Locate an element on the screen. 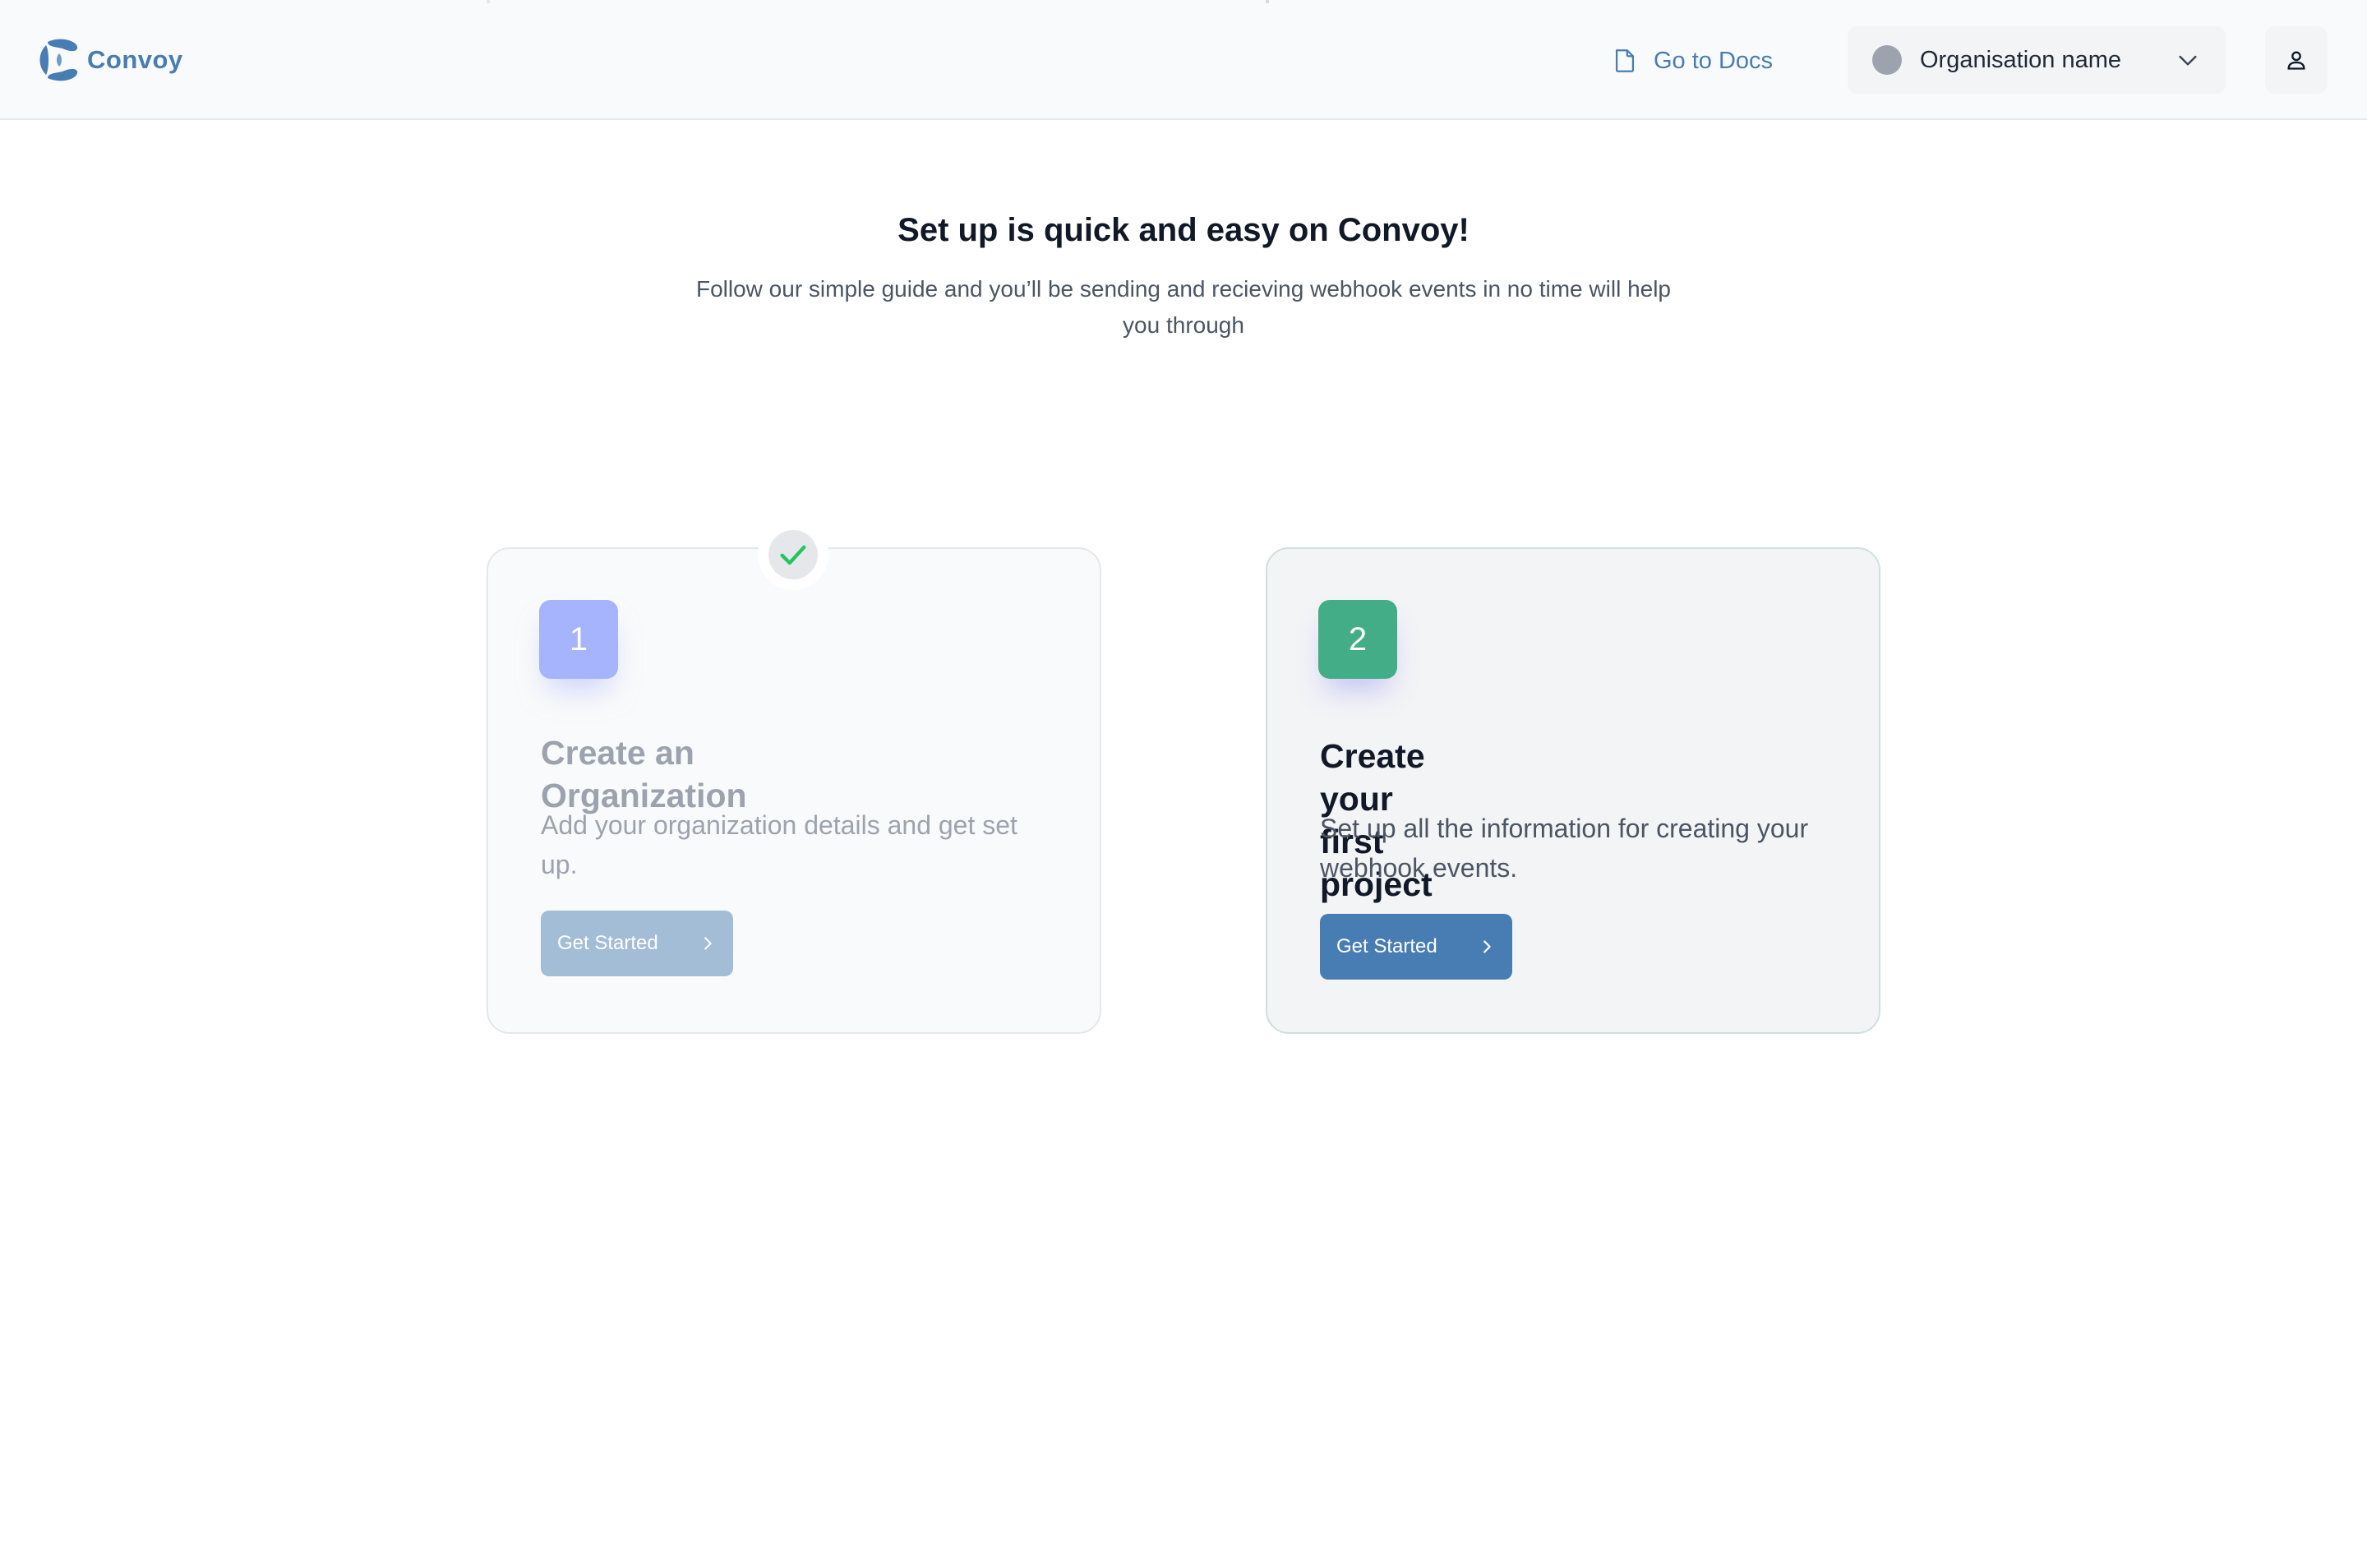 This screenshot has width=2367, height=1568. organisation-avatar is located at coordinates (1887, 60).